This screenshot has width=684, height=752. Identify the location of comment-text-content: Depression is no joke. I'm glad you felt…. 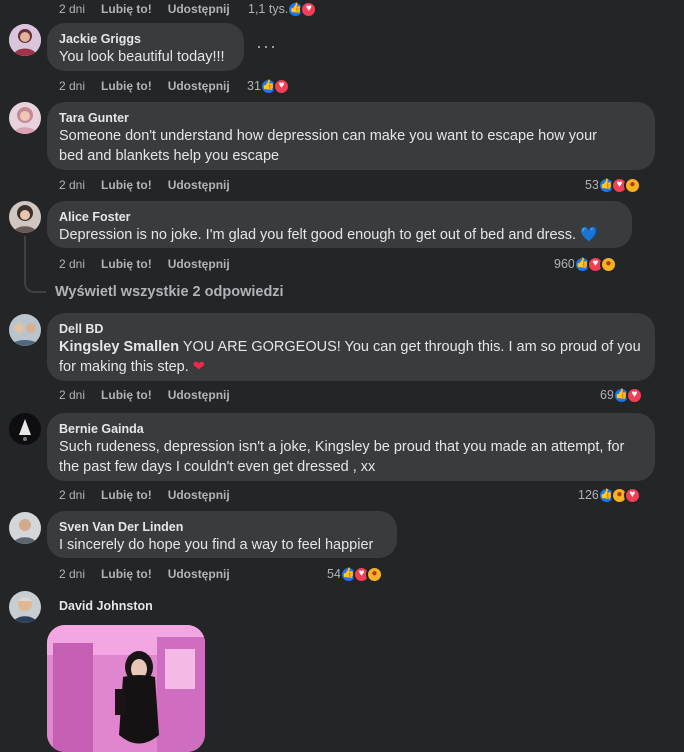
(318, 235).